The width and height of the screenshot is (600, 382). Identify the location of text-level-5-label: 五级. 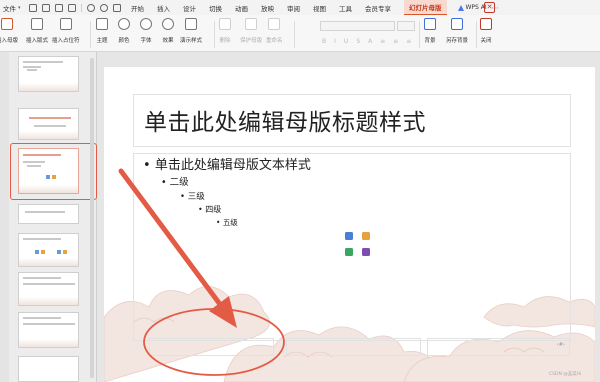
(230, 222).